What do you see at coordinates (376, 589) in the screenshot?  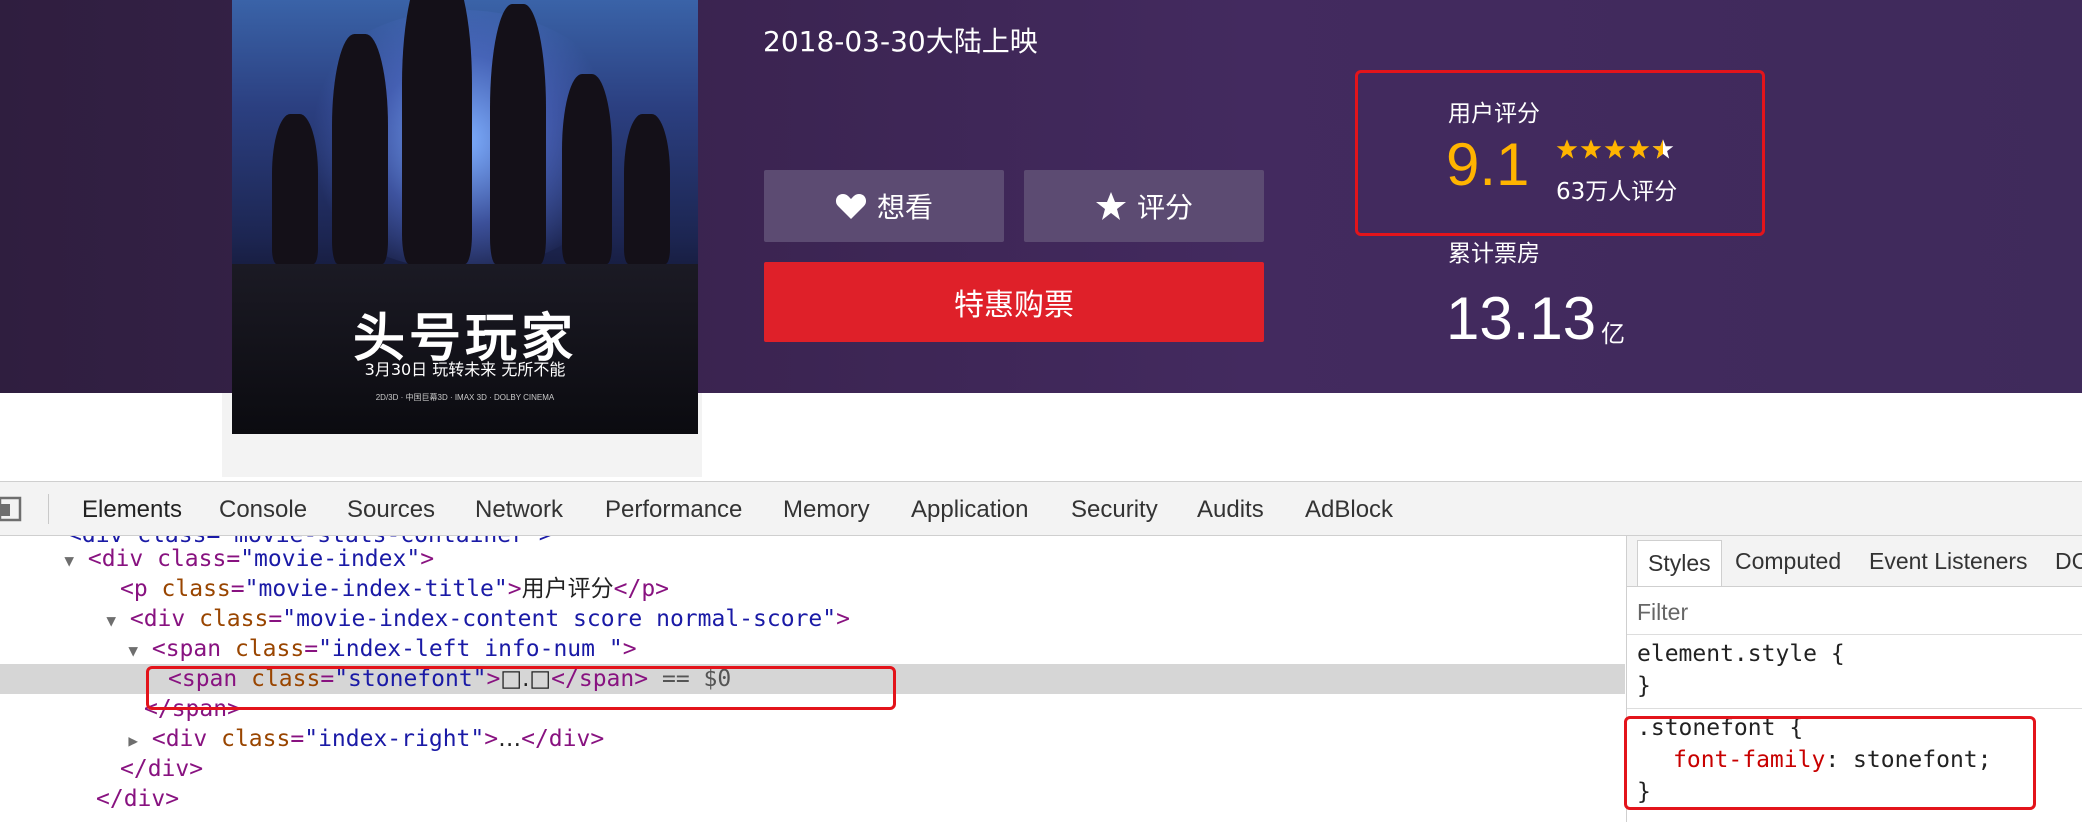 I see `dom-attr-value: "movie-index-title"` at bounding box center [376, 589].